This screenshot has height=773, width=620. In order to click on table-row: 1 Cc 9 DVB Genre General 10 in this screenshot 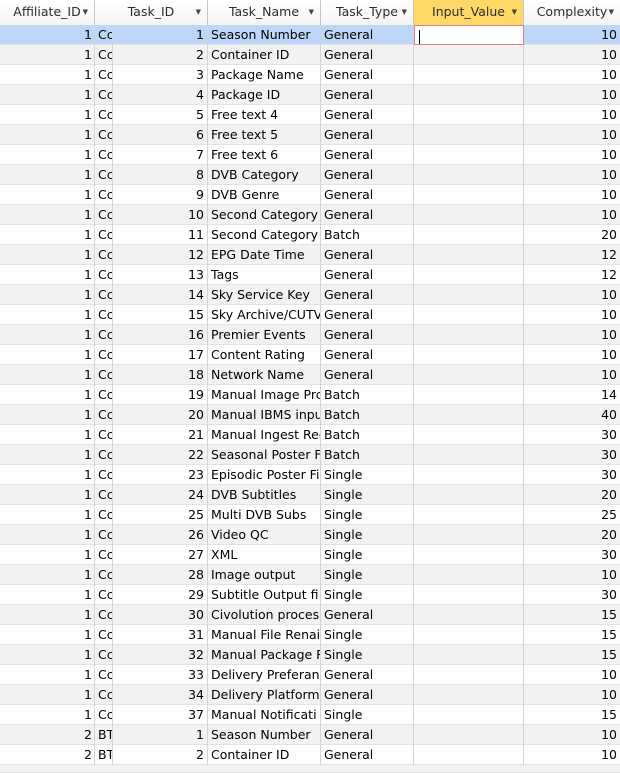, I will do `click(310, 195)`.